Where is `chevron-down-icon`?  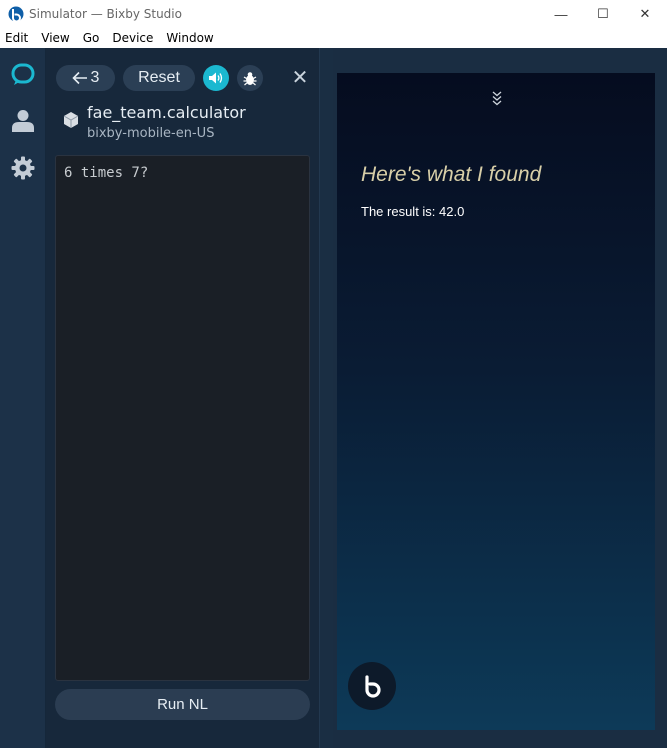 chevron-down-icon is located at coordinates (497, 98).